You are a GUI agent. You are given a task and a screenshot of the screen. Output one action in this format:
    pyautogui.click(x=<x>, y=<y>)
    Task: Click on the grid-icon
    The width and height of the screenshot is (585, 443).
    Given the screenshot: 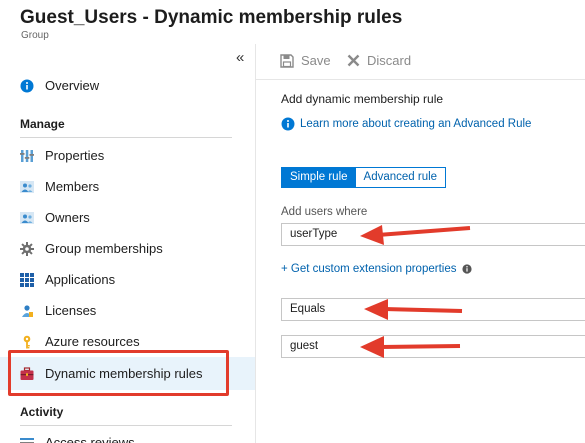 What is the action you would take?
    pyautogui.click(x=27, y=279)
    